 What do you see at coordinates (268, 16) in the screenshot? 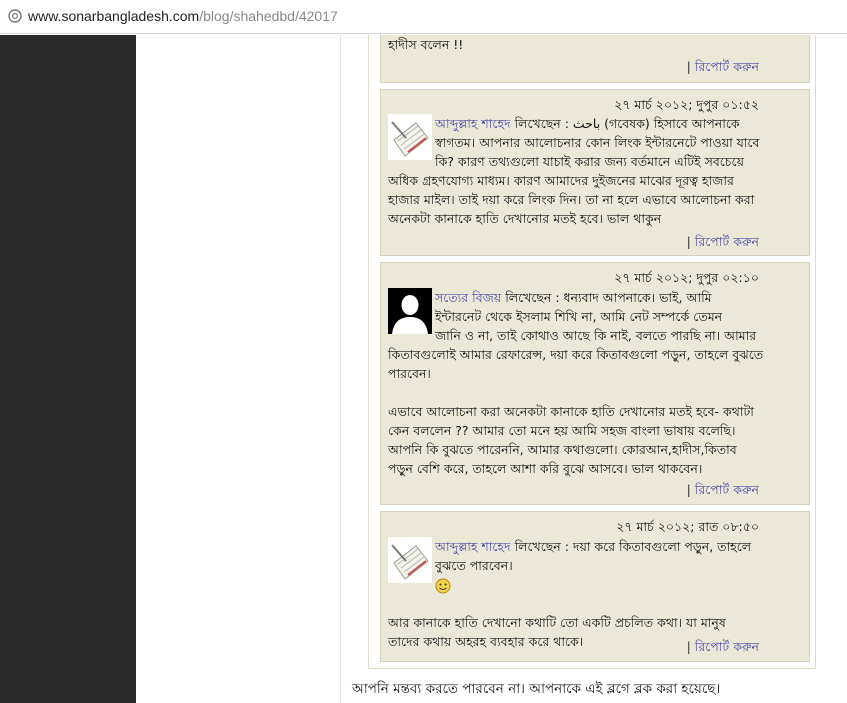
I see `url-path: /blog/shahedbd/42017` at bounding box center [268, 16].